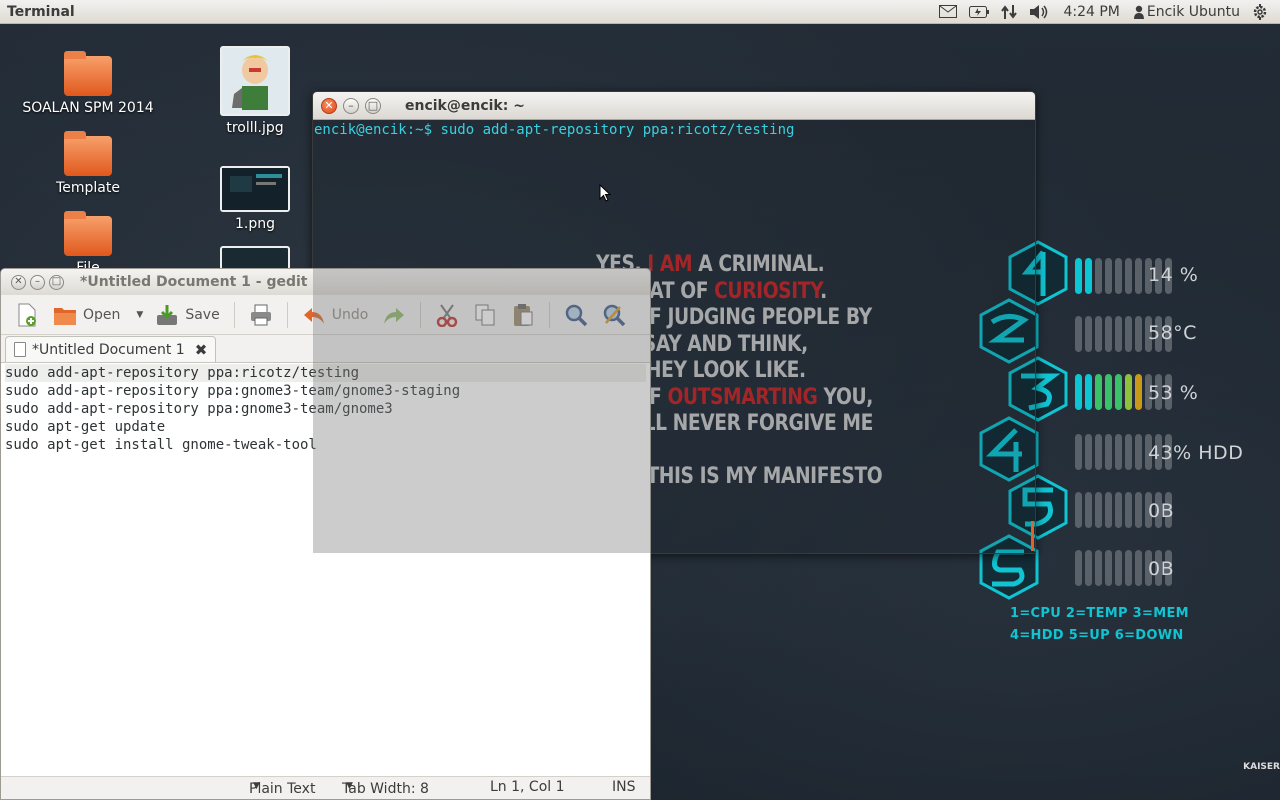 This screenshot has width=1280, height=800. Describe the element at coordinates (1009, 12) in the screenshot. I see `network-icon` at that location.